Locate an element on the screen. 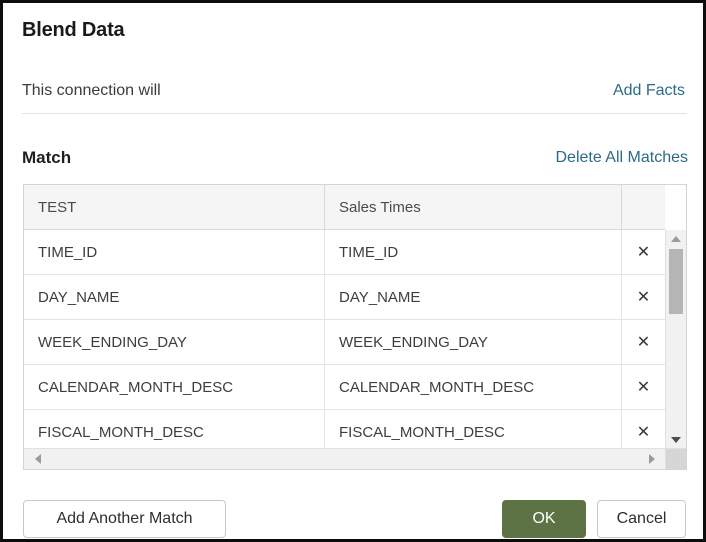  match-left-column: FISCAL_MONTH_DESC is located at coordinates (121, 432).